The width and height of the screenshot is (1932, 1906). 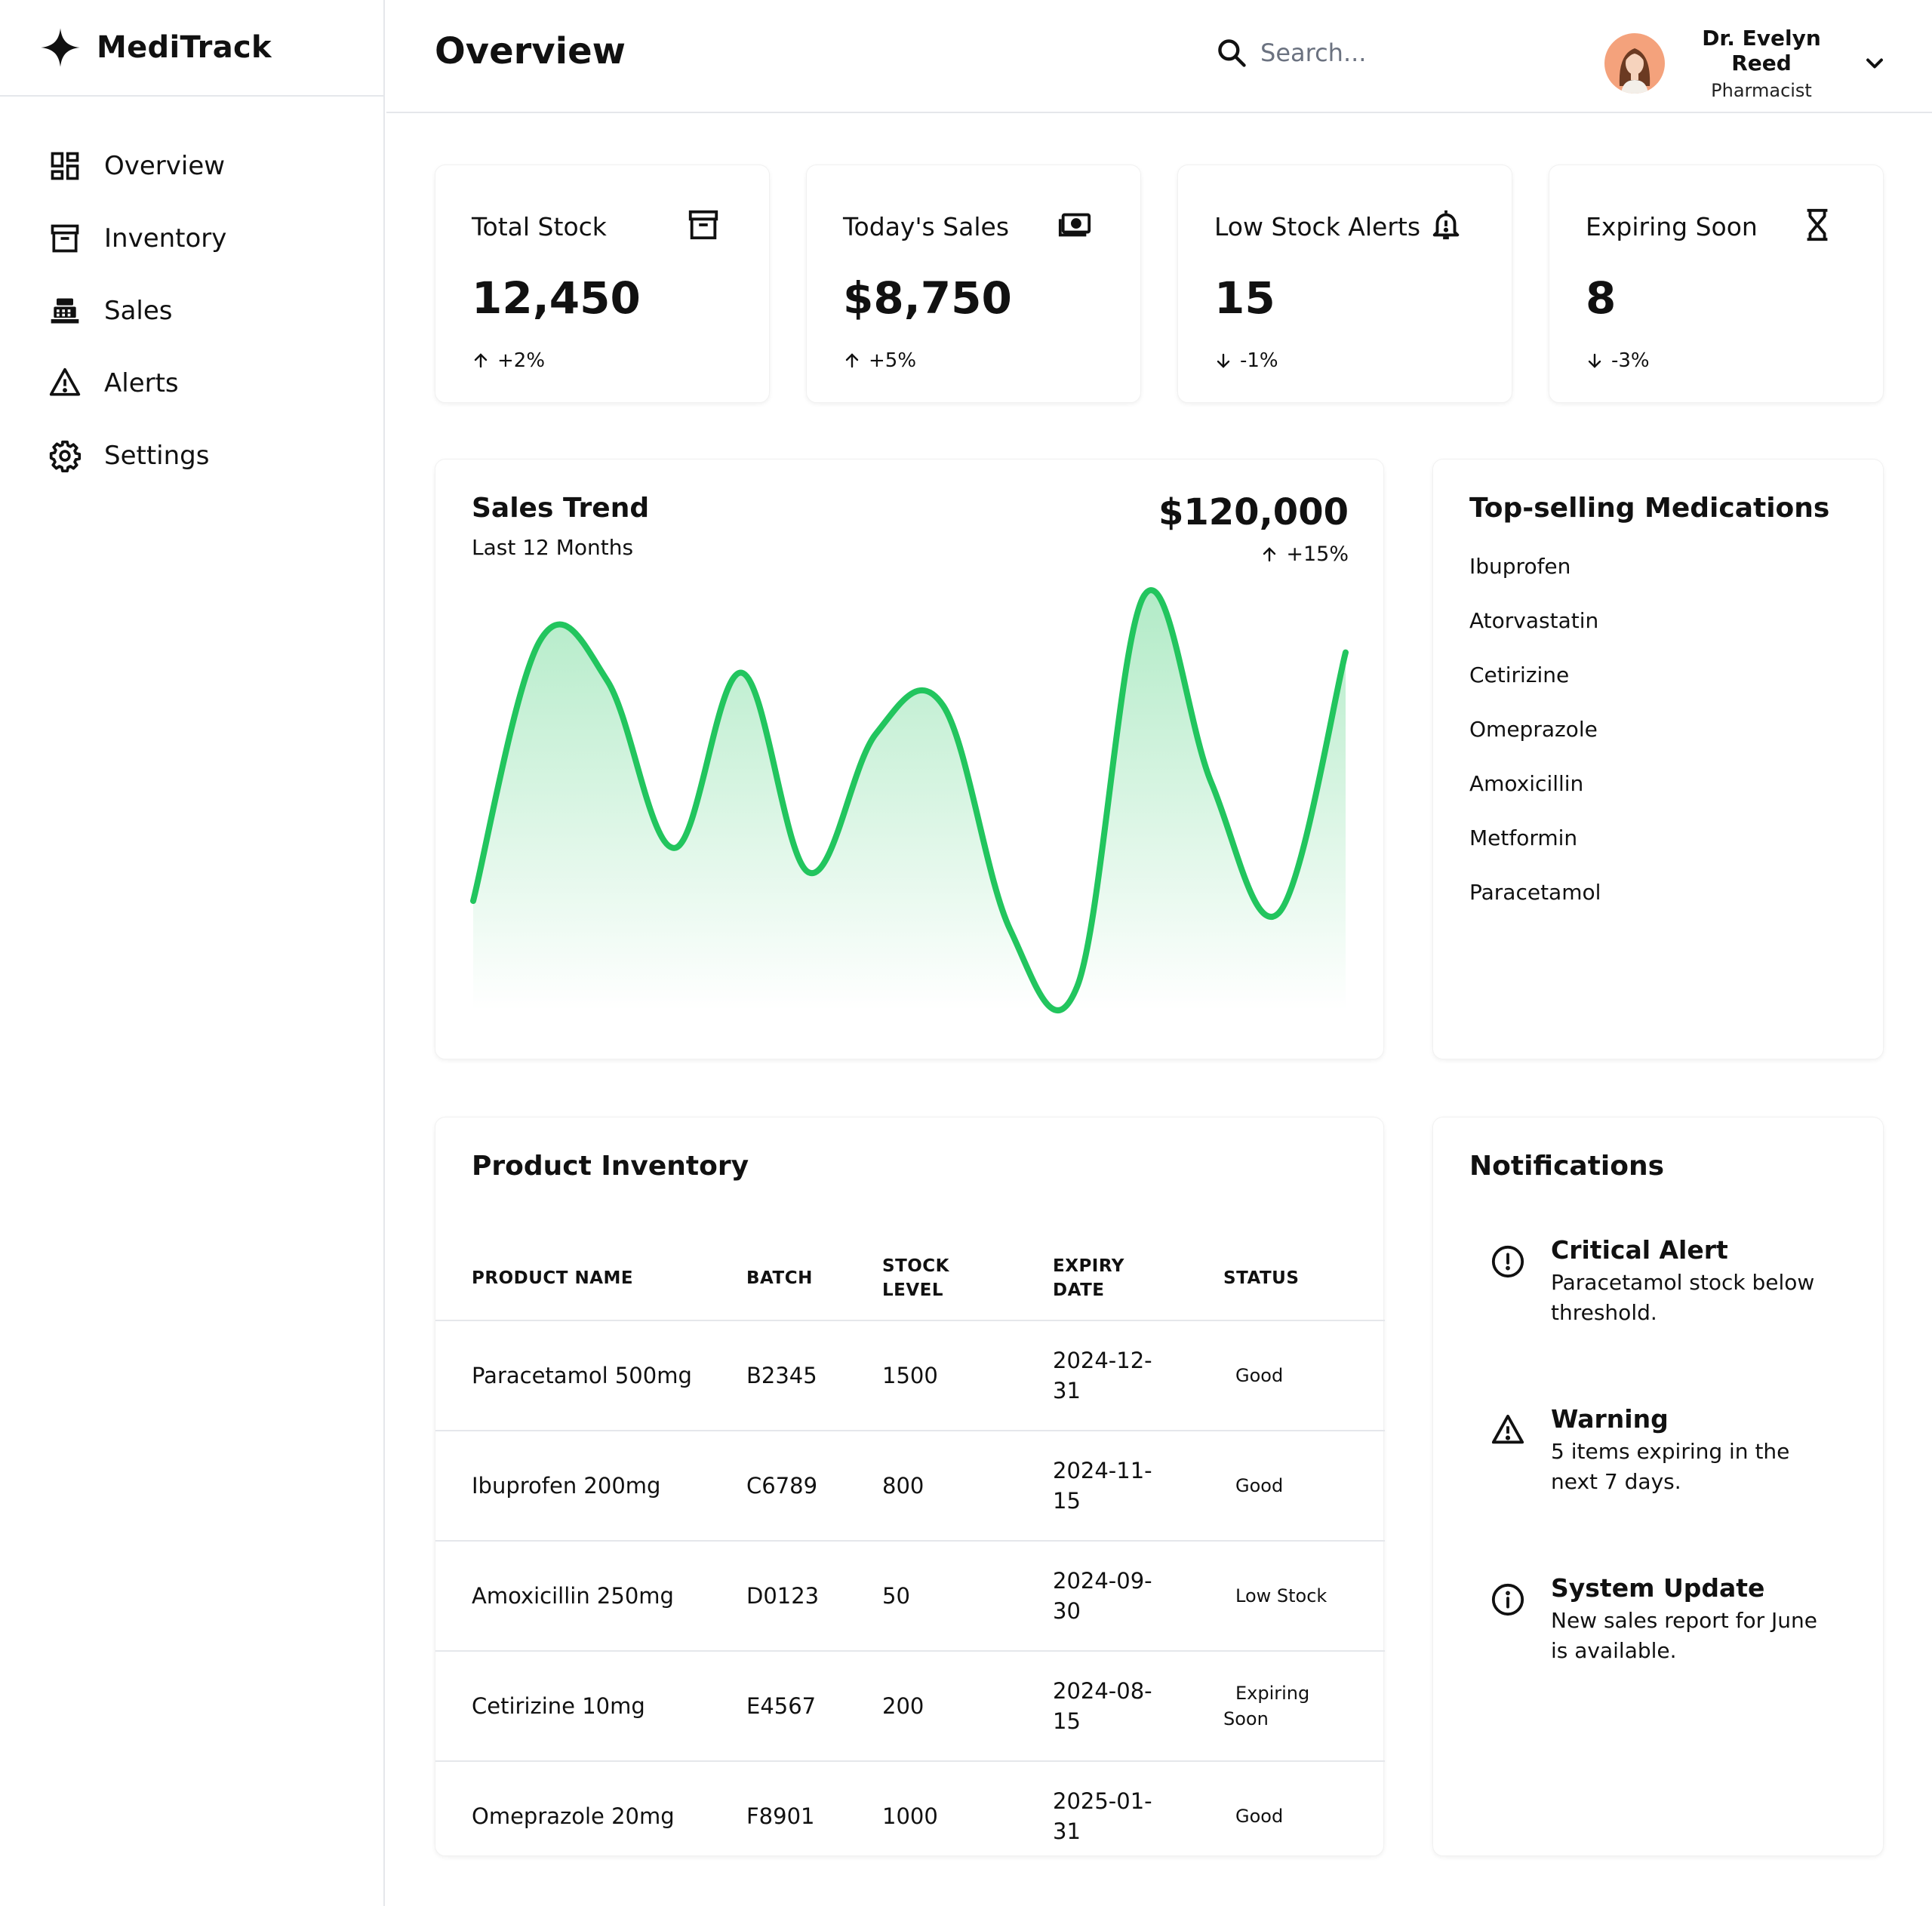 I want to click on status-badge: Expiring Soon, so click(x=1266, y=1706).